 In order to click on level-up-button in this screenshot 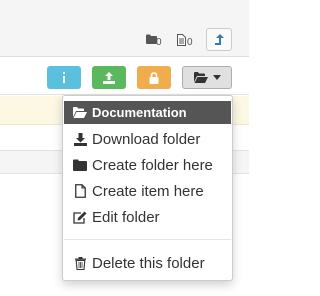, I will do `click(219, 39)`.